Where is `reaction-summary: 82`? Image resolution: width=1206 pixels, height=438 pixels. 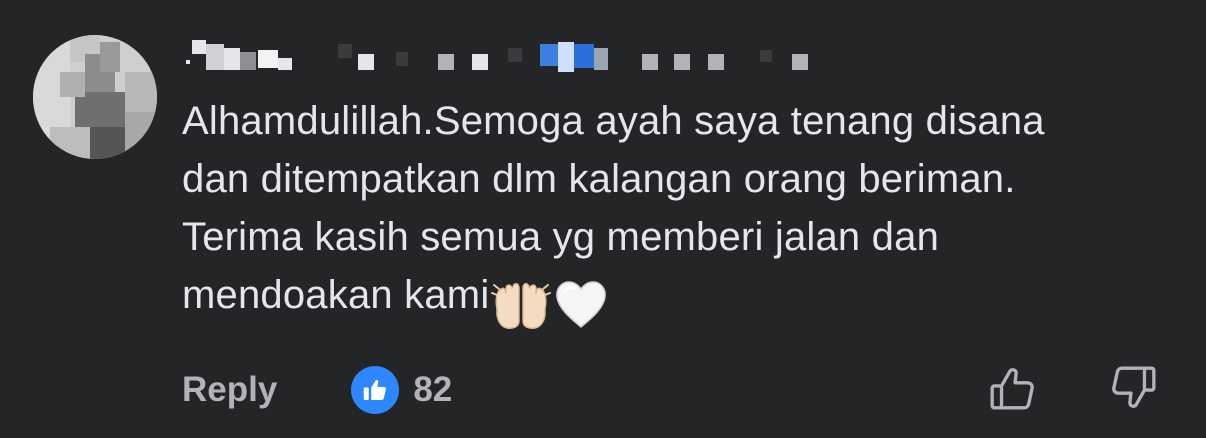 reaction-summary: 82 is located at coordinates (401, 390).